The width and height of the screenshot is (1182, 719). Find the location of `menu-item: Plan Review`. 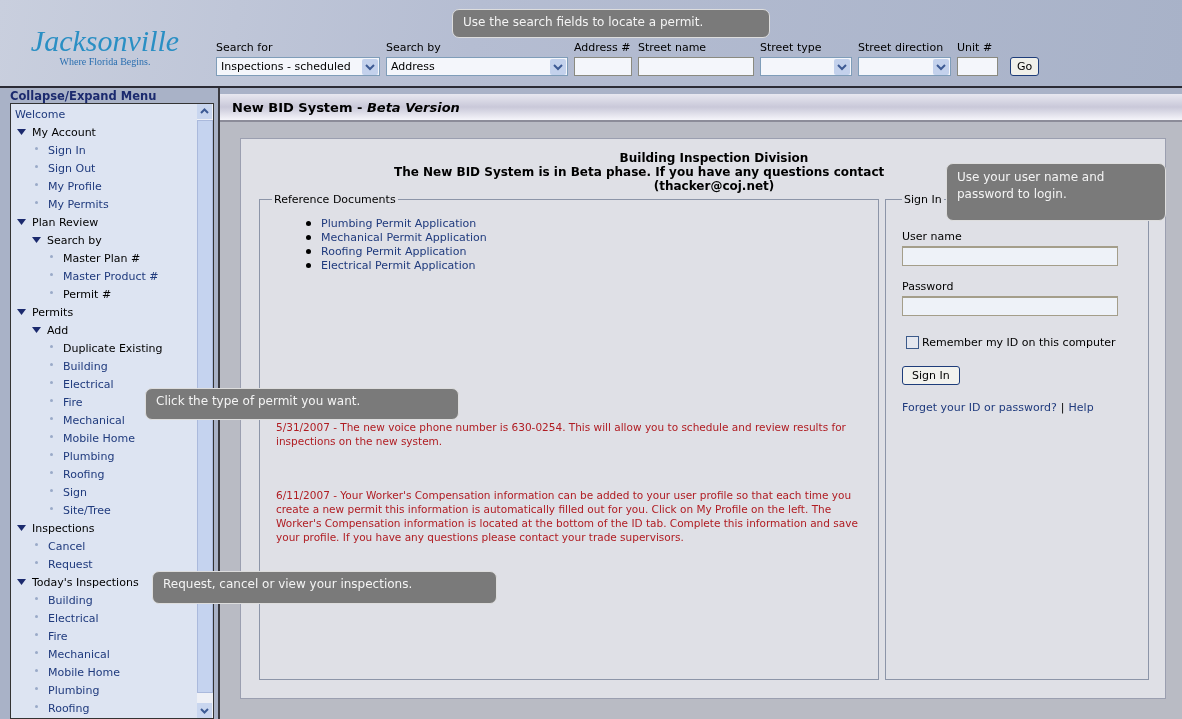

menu-item: Plan Review is located at coordinates (65, 222).